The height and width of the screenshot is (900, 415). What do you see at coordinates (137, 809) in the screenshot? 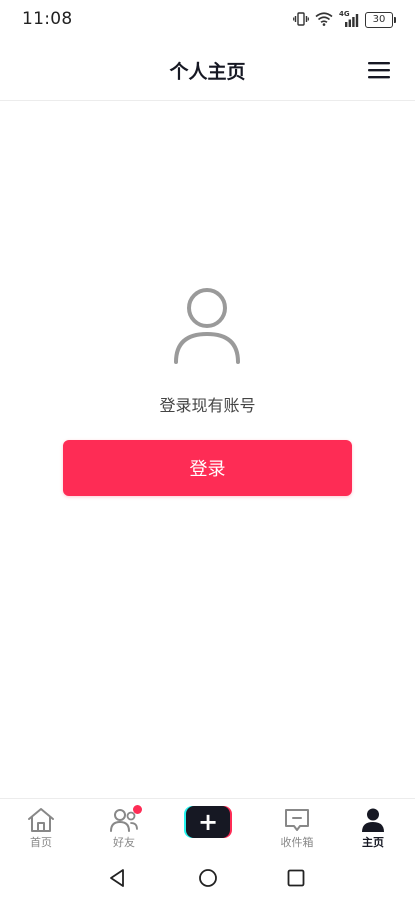
I see `notification-badge-dot` at bounding box center [137, 809].